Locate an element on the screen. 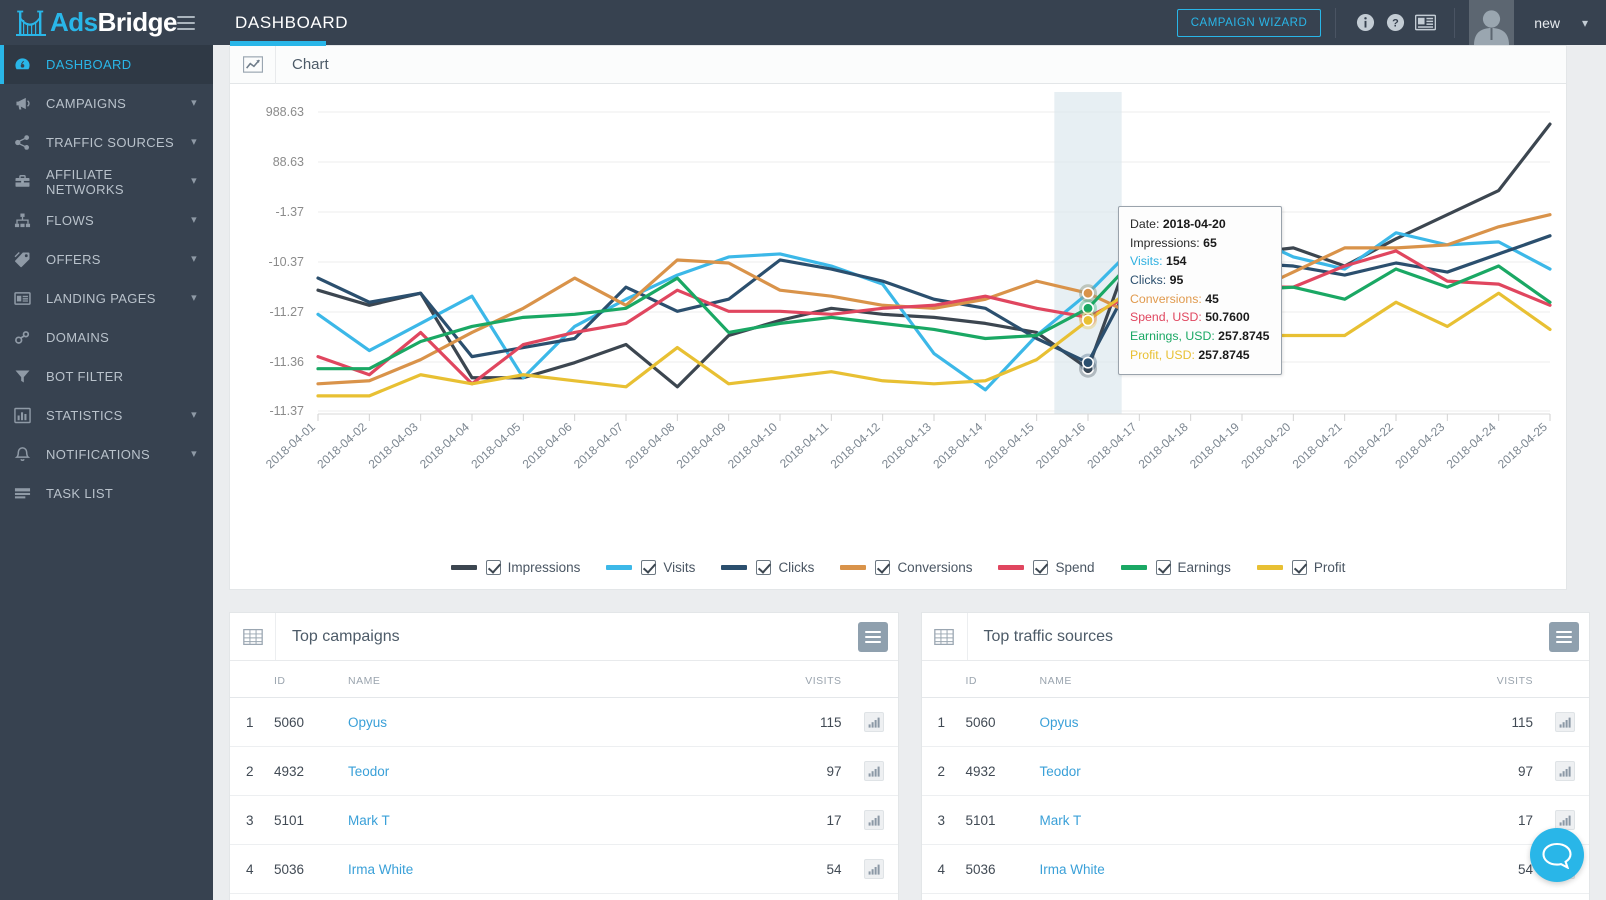 The height and width of the screenshot is (900, 1606). help-icon: ? is located at coordinates (1395, 23).